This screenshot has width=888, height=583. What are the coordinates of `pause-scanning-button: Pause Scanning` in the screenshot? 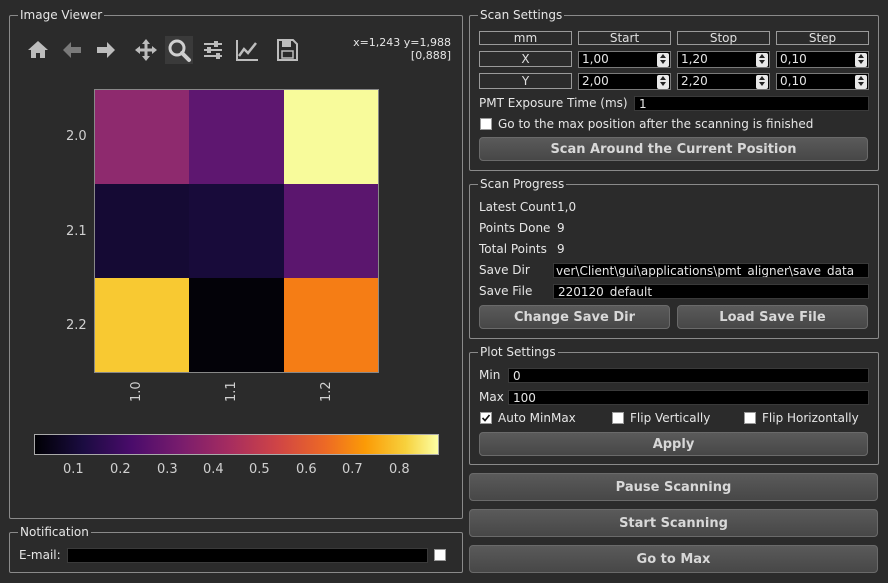 It's located at (673, 487).